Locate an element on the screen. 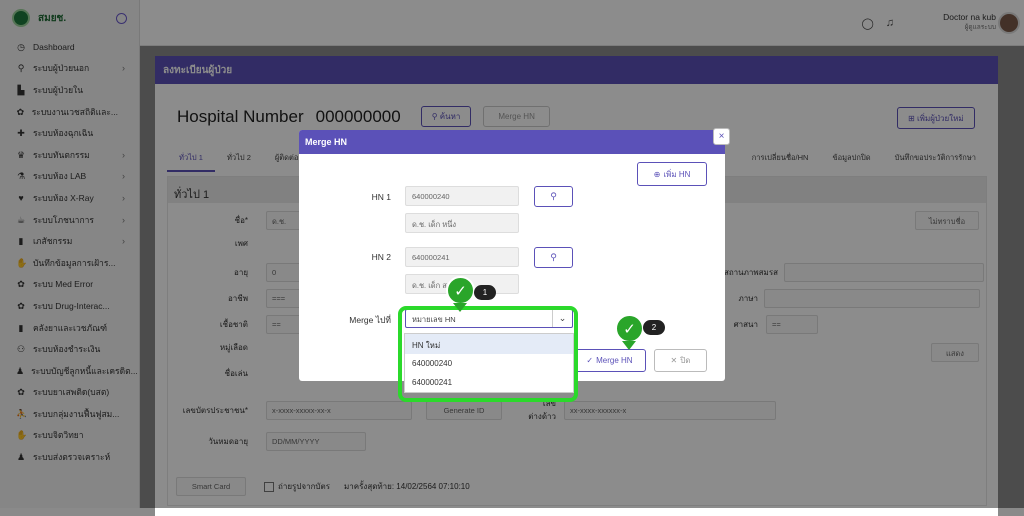 The image size is (1024, 516). step2-pointer is located at coordinates (629, 345).